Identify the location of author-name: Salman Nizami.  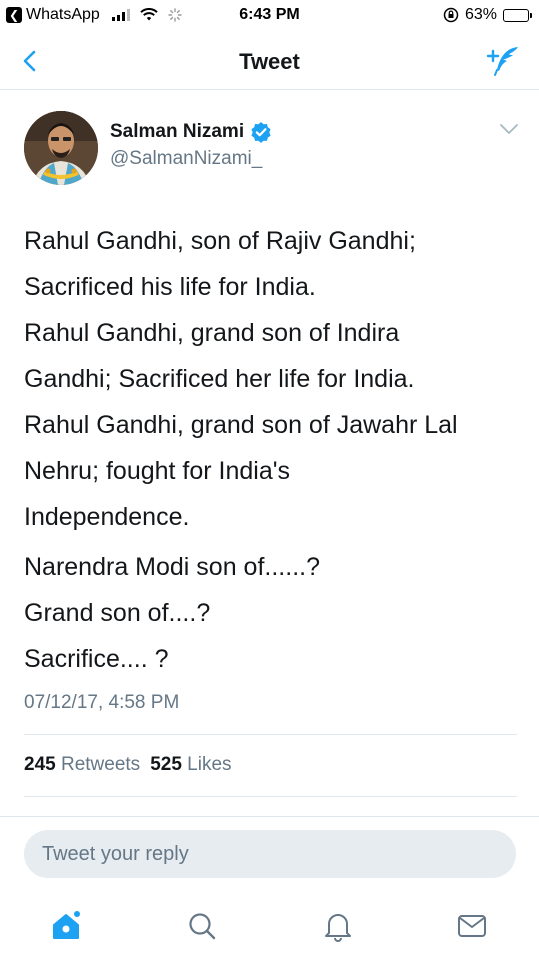
(191, 132).